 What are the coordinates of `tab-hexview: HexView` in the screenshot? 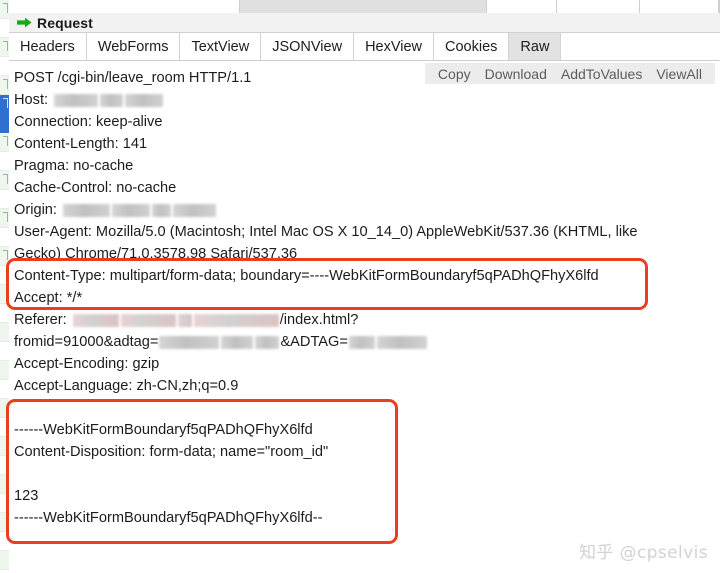 It's located at (394, 46).